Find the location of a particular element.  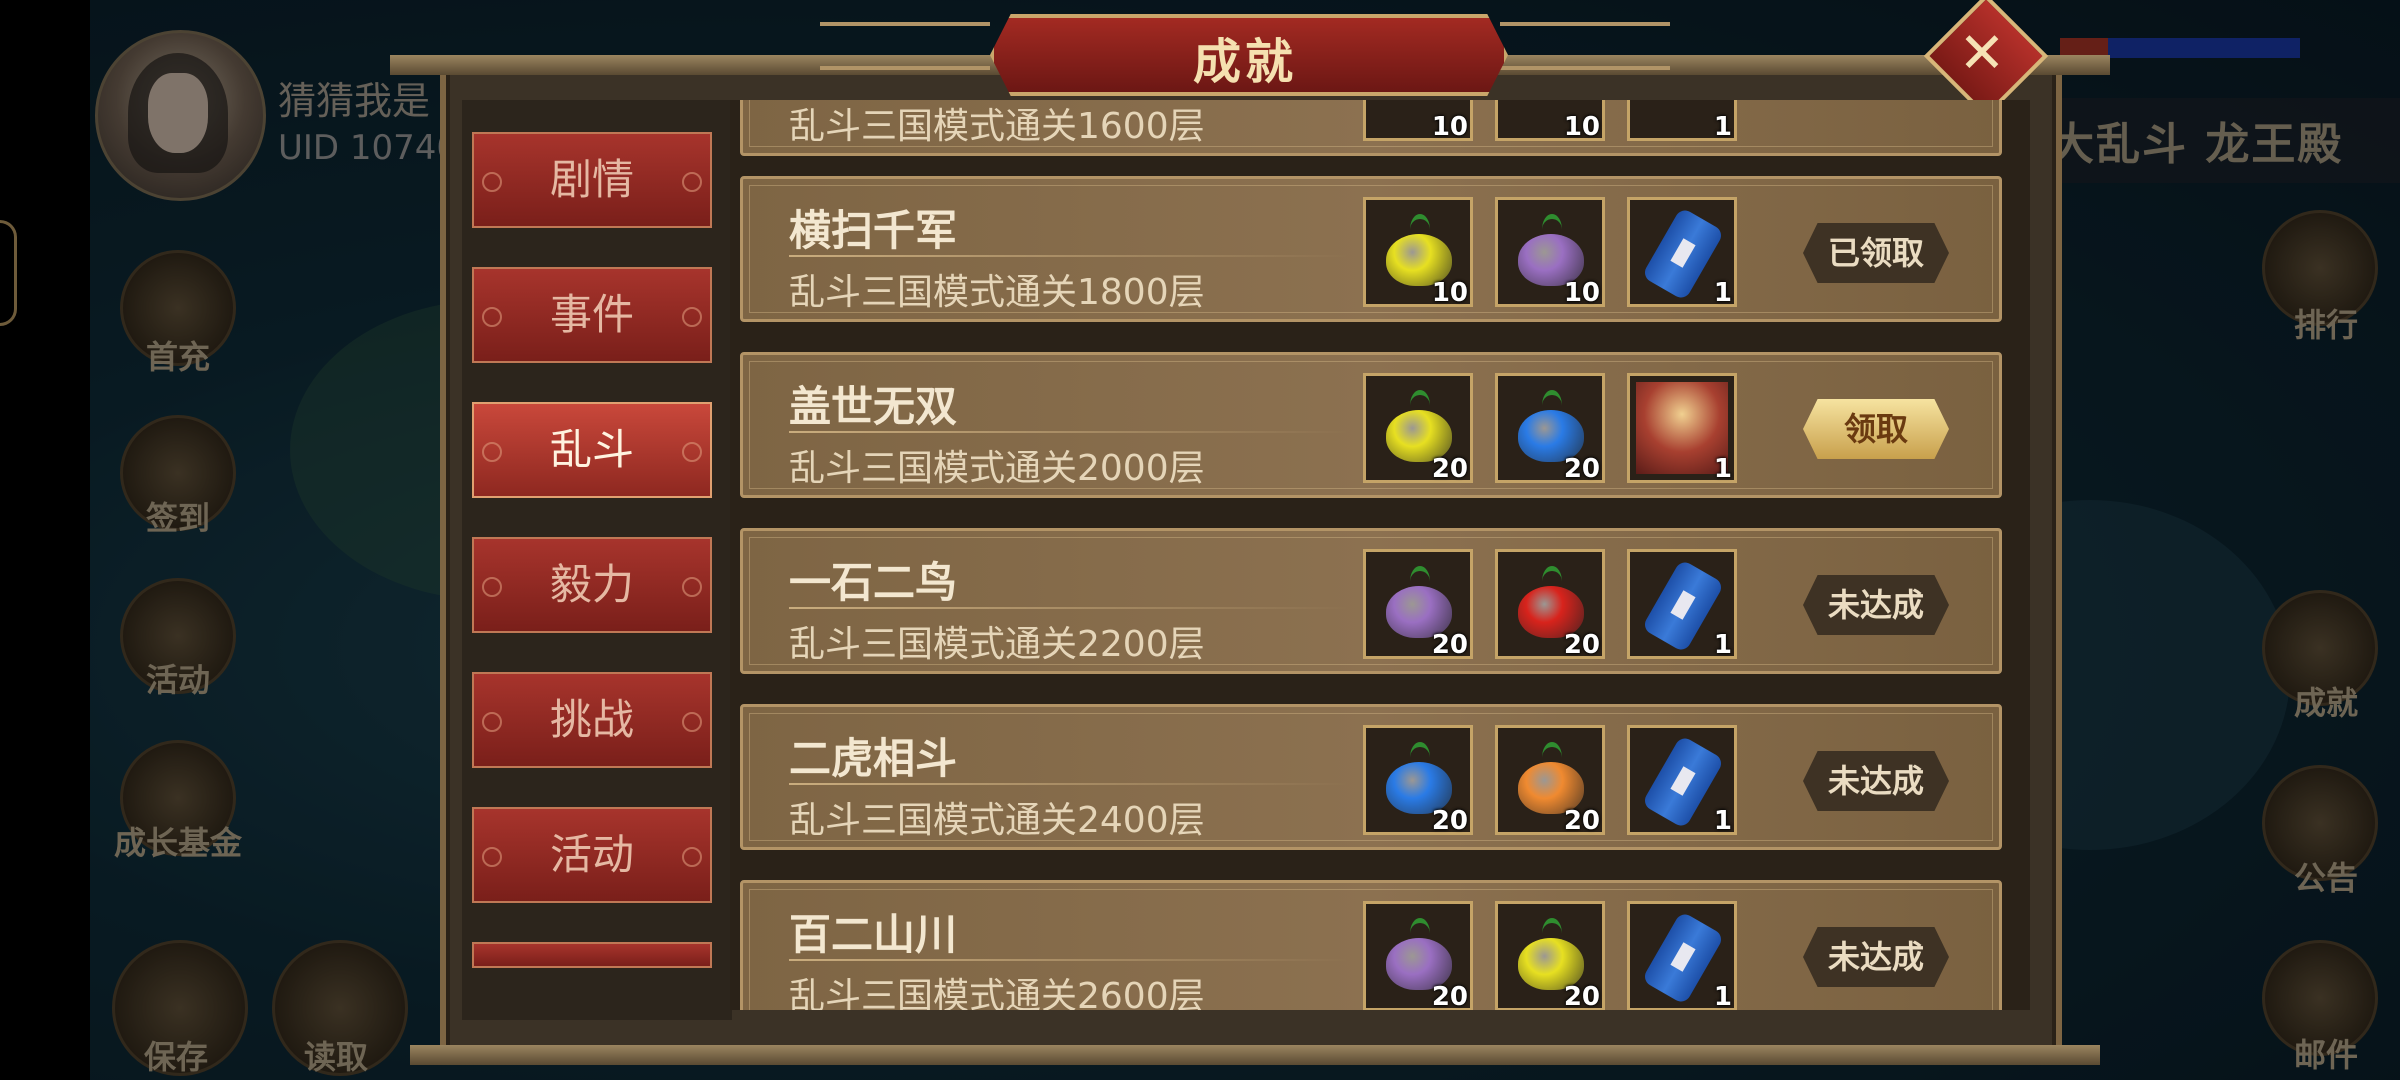

achievement-title: 百二山川 is located at coordinates (873, 934).